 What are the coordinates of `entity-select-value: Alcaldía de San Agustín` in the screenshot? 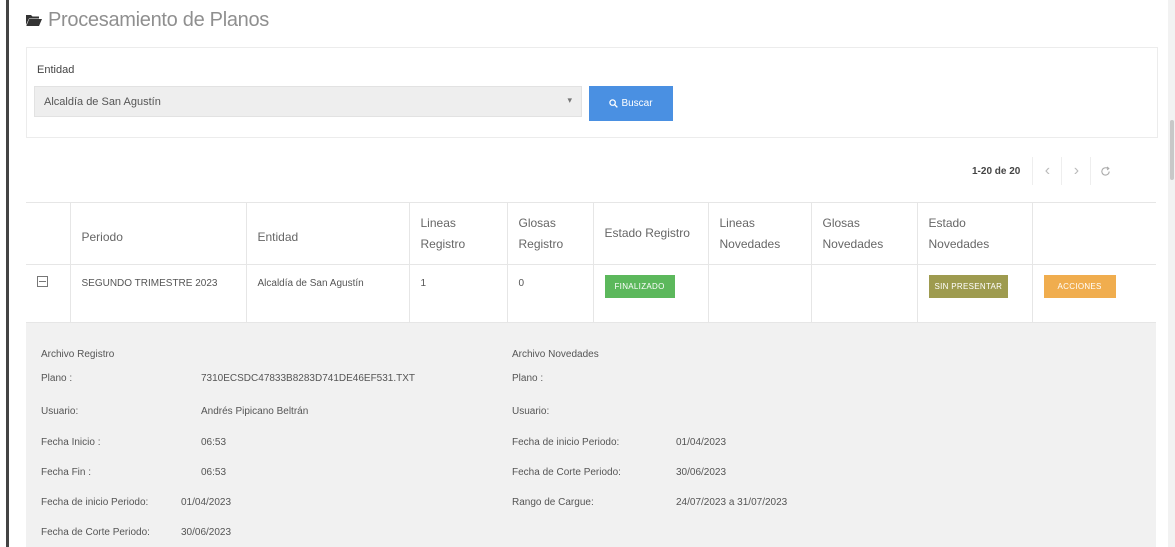 It's located at (102, 102).